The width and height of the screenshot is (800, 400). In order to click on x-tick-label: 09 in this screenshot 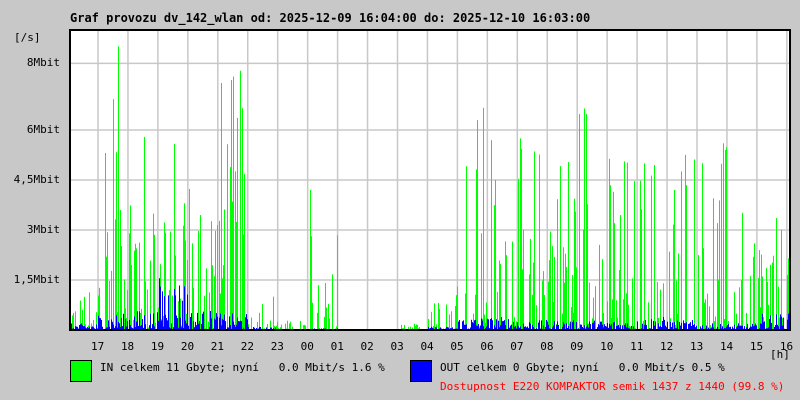, I will do `click(577, 346)`.